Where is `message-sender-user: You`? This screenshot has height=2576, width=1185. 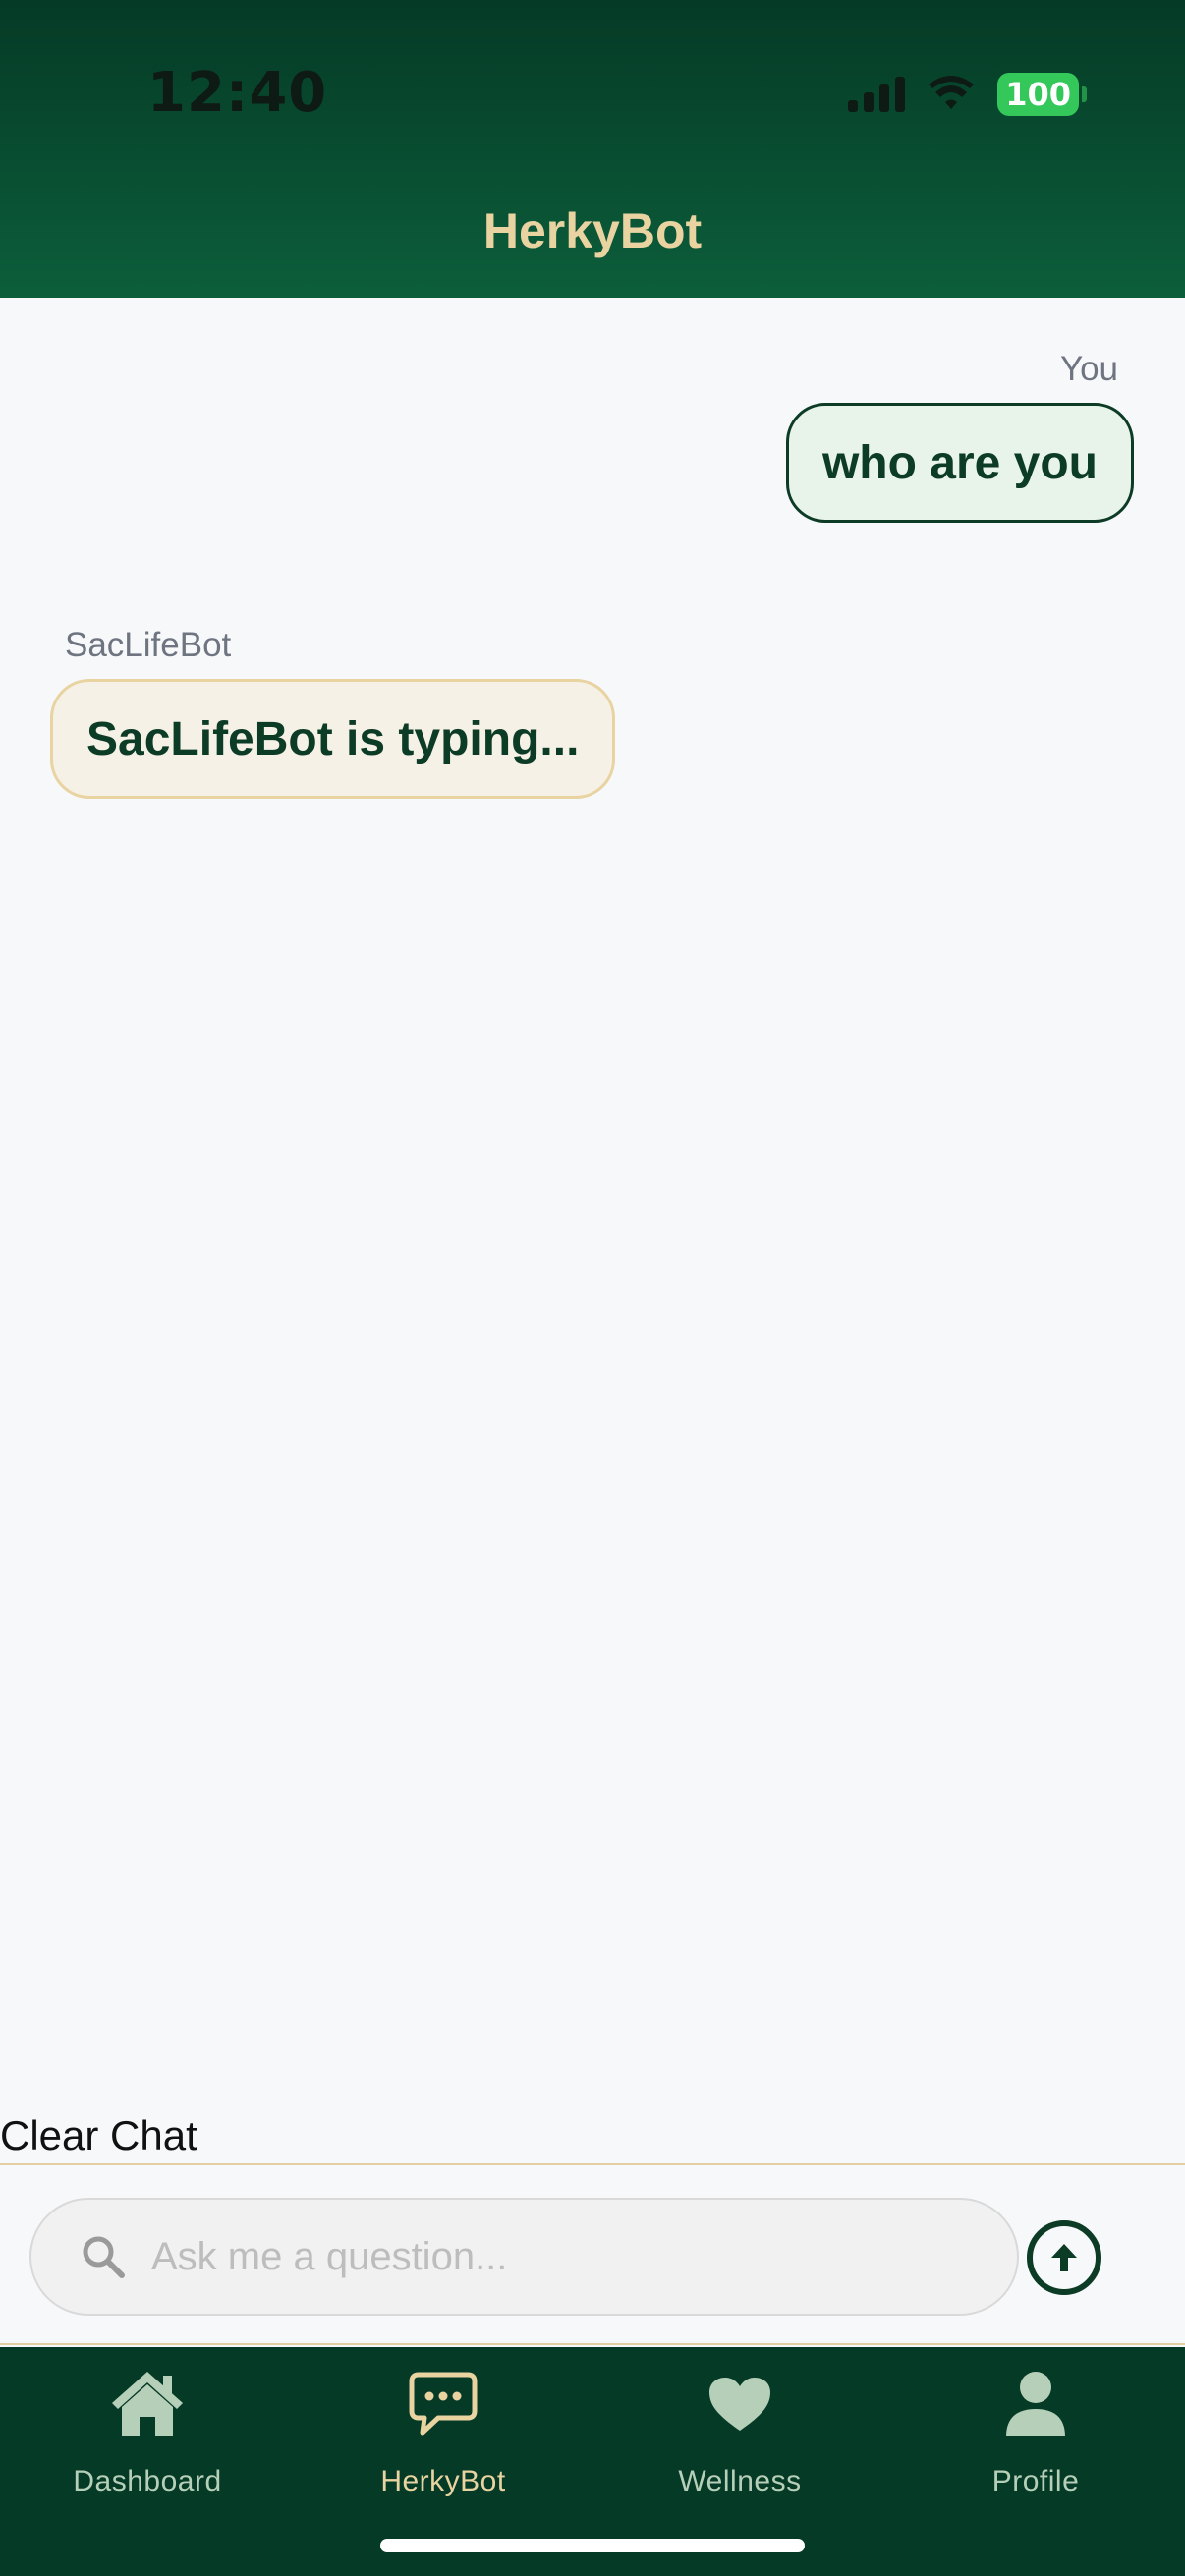 message-sender-user: You is located at coordinates (1088, 369).